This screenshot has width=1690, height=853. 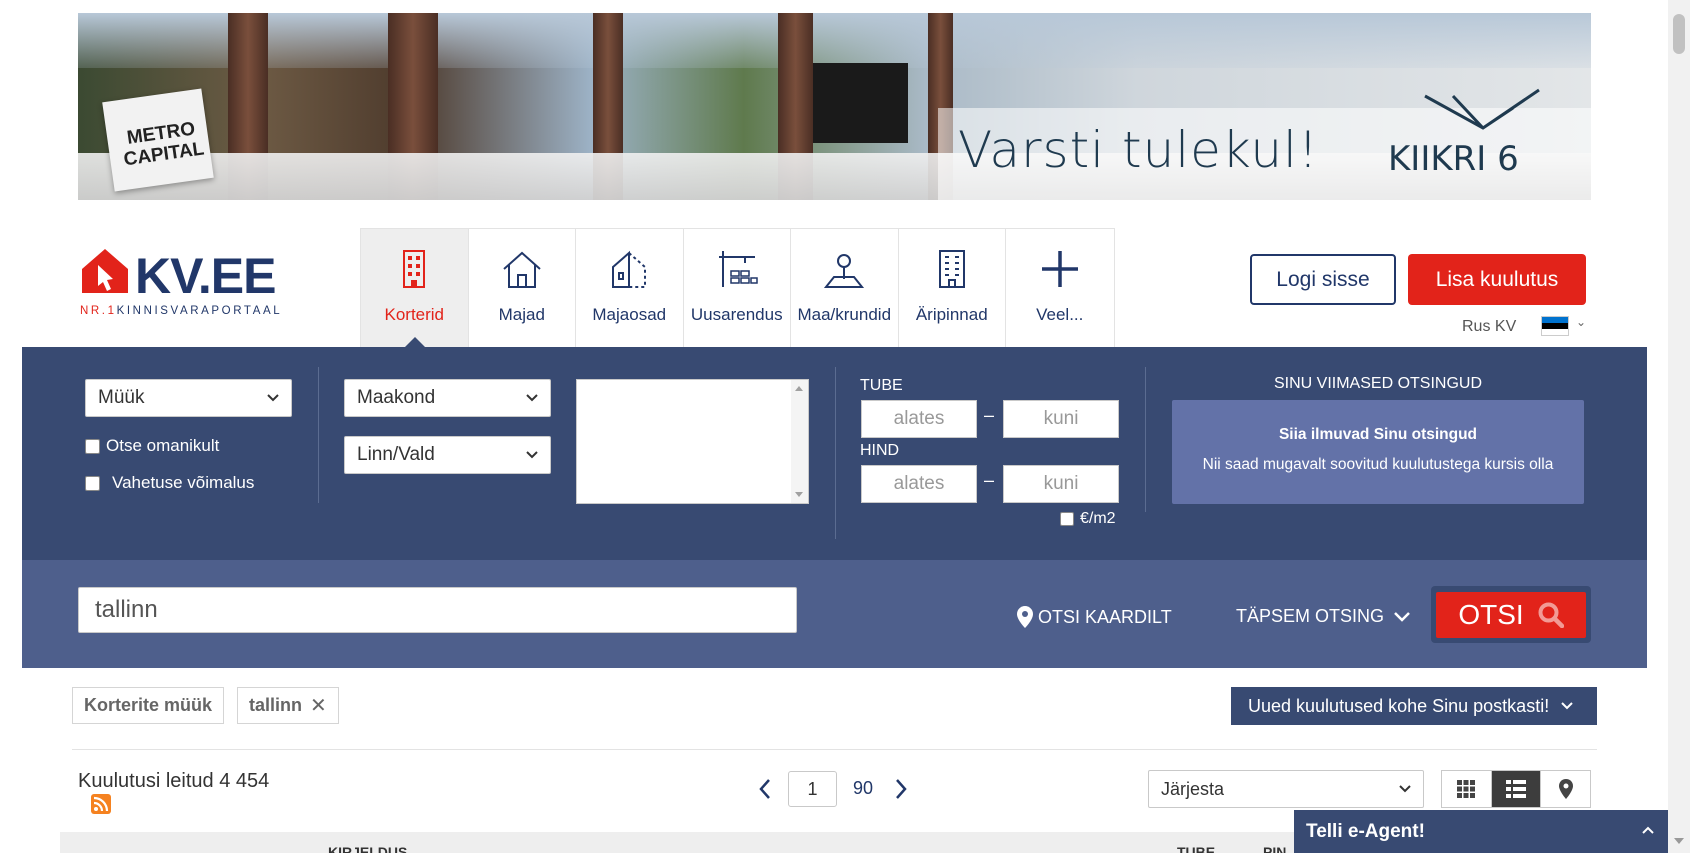 What do you see at coordinates (1061, 419) in the screenshot?
I see `rooms-to-input: kuni` at bounding box center [1061, 419].